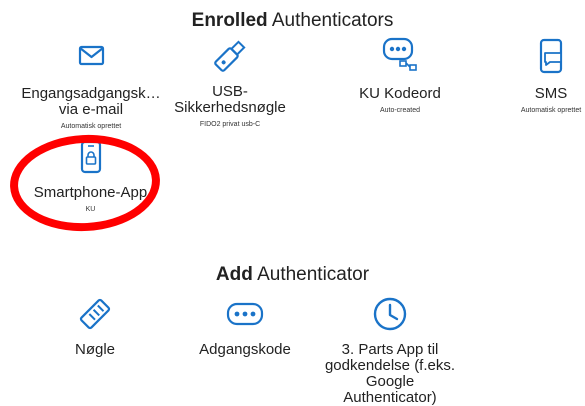  Describe the element at coordinates (545, 75) in the screenshot. I see `authenticator-sms: SMS Automatisk oprettet` at that location.